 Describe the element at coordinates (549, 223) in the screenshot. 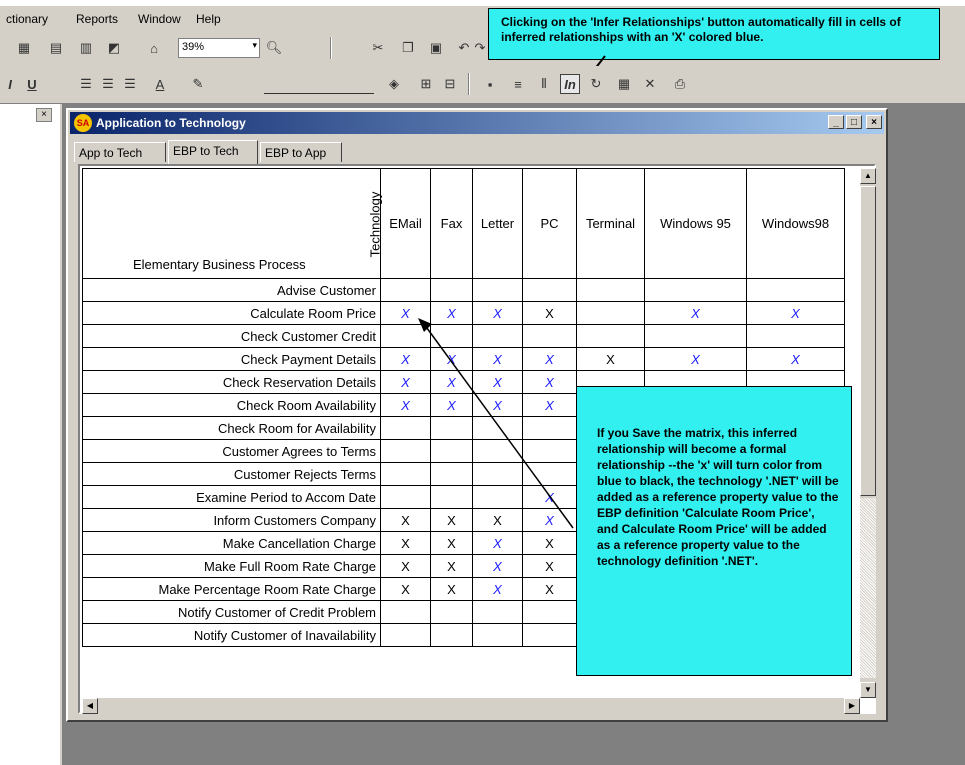

I see `column-header: PC` at that location.